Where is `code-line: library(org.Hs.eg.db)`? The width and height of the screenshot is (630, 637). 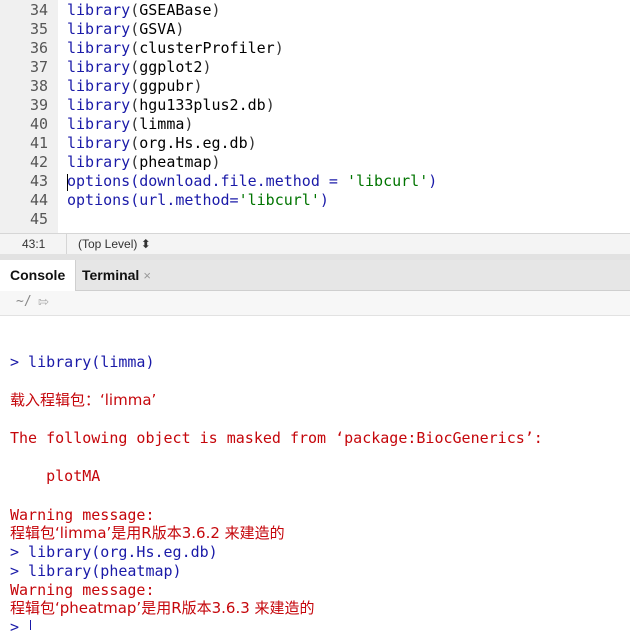 code-line: library(org.Hs.eg.db) is located at coordinates (162, 143).